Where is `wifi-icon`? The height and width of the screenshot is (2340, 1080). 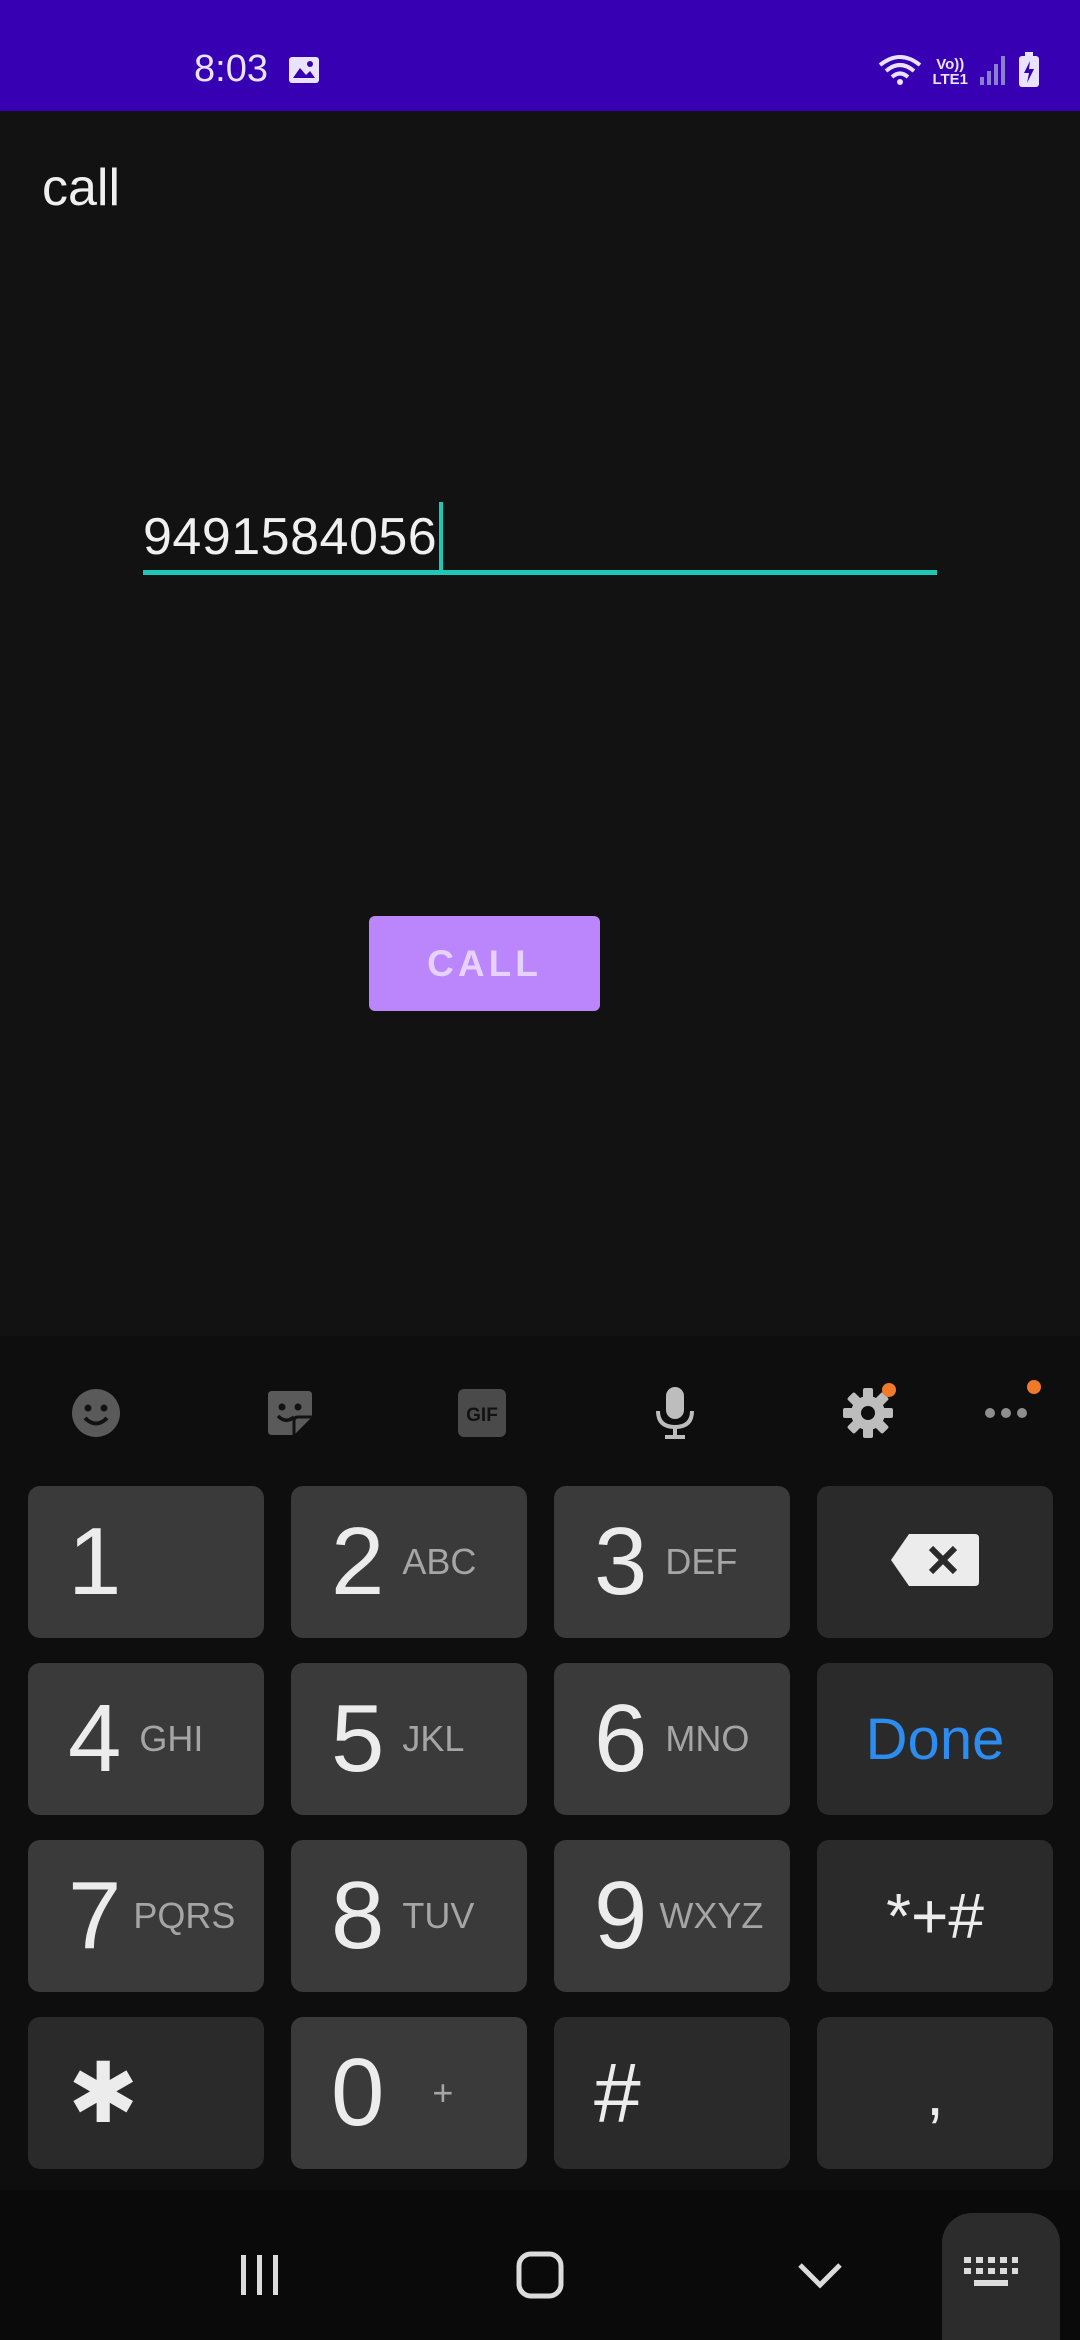 wifi-icon is located at coordinates (900, 72).